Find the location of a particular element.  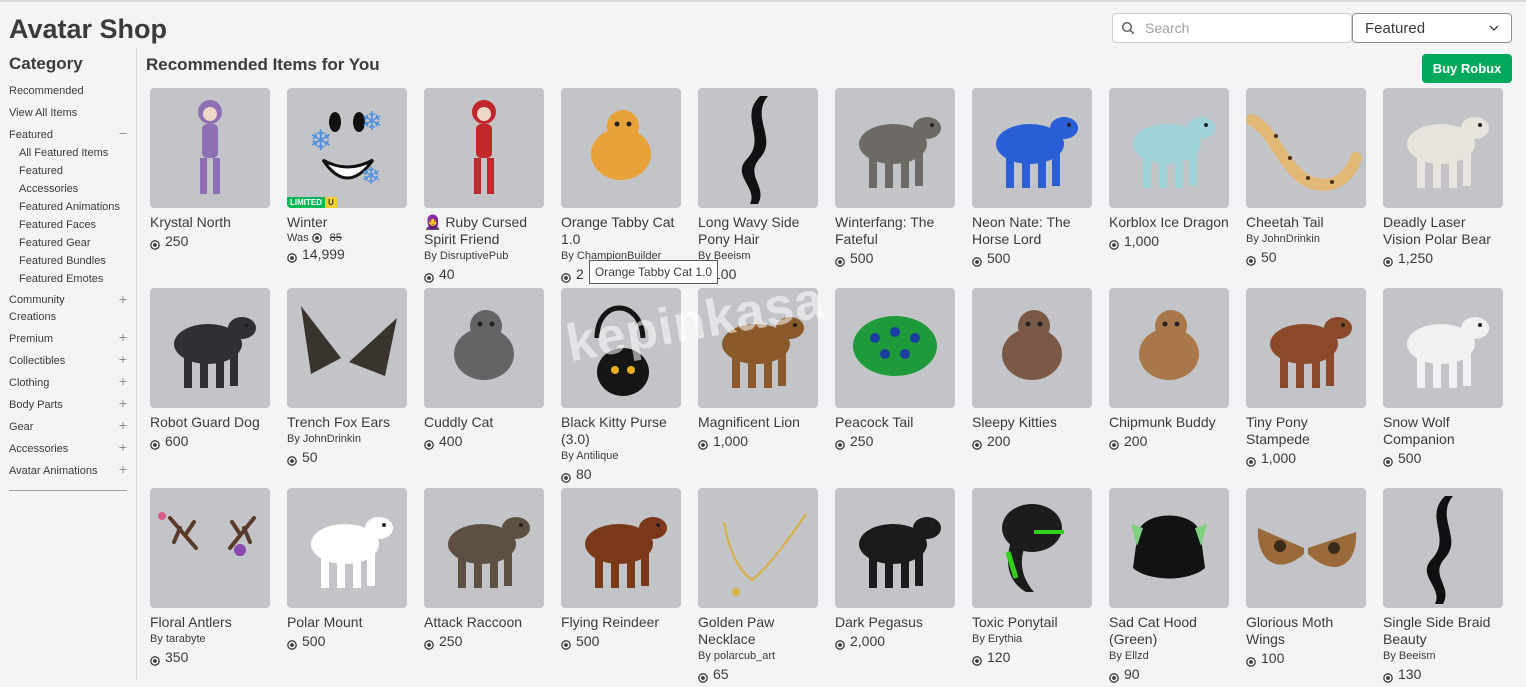

item-card: Long Wavy Side Pony Hair By Beeism 100 is located at coordinates (758, 185).